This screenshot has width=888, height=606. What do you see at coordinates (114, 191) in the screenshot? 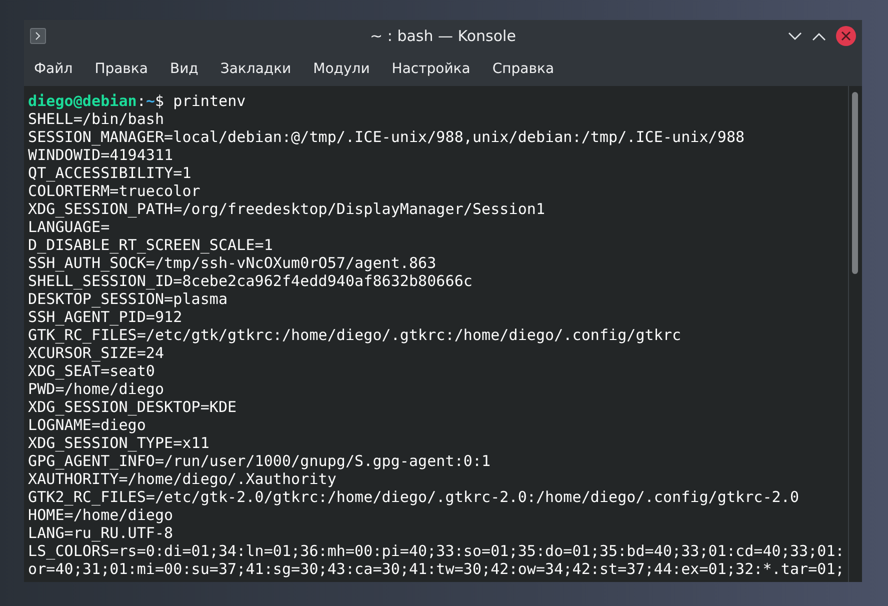
I see `output-line: COLORTERM=truecolor` at bounding box center [114, 191].